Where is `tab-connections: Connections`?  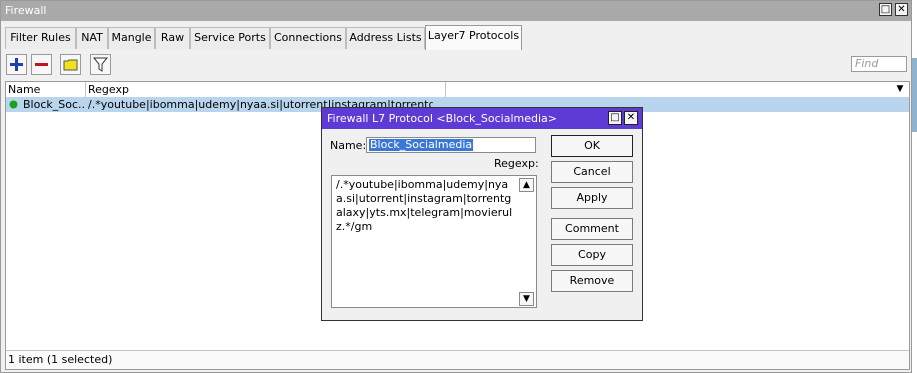
tab-connections: Connections is located at coordinates (308, 38).